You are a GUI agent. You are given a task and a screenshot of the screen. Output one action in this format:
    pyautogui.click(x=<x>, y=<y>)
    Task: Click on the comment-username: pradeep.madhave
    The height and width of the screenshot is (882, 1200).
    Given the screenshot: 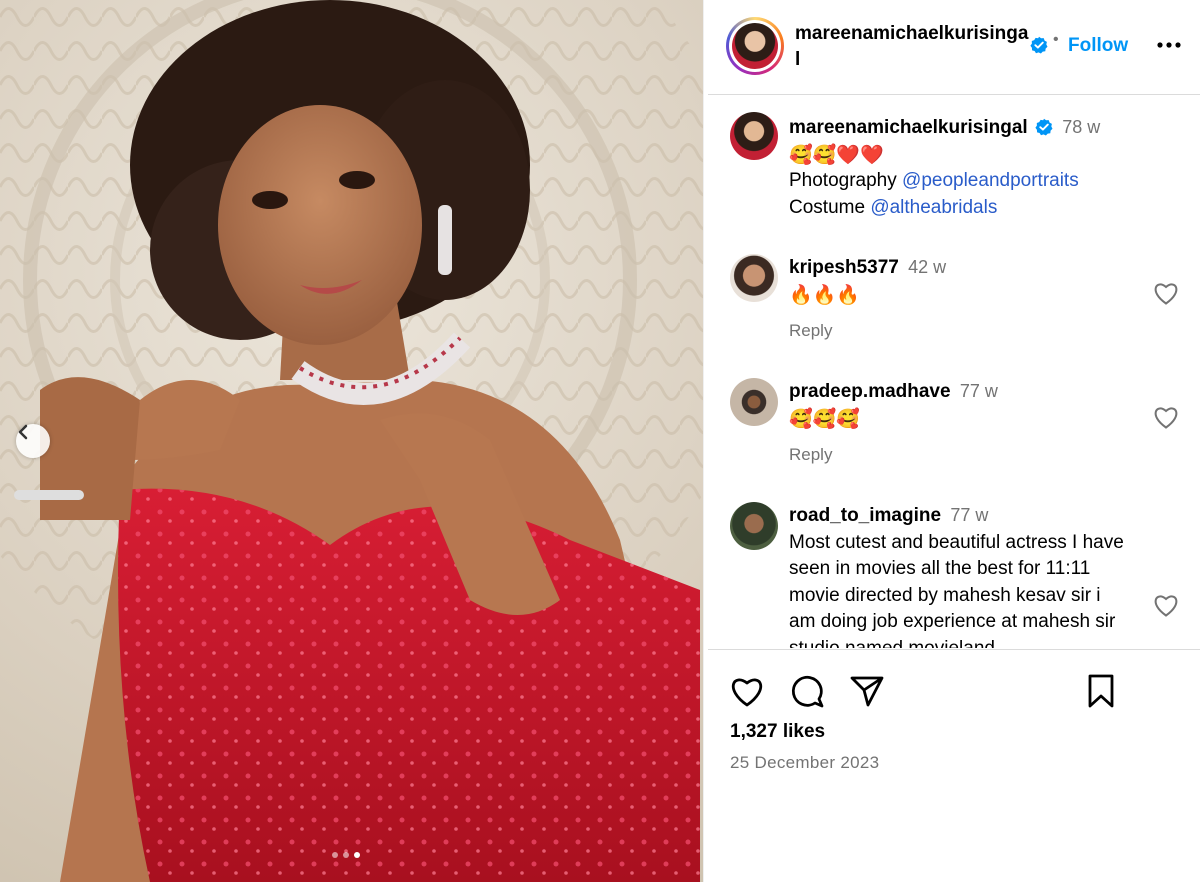 What is the action you would take?
    pyautogui.click(x=870, y=391)
    